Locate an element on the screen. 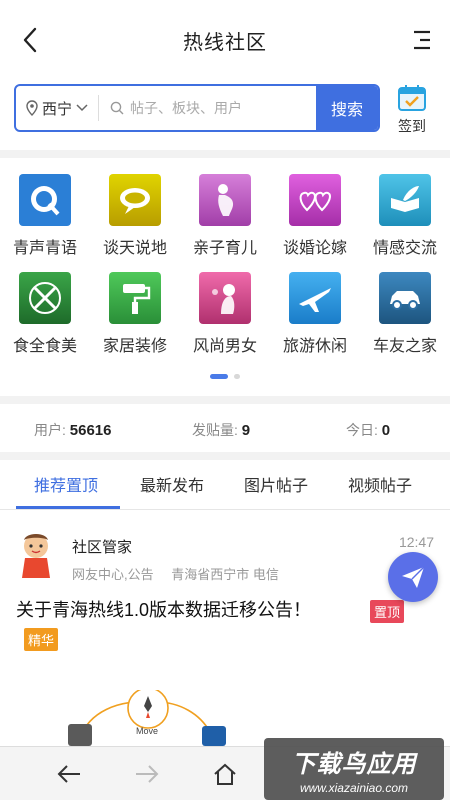  post-image-preview: Move is located at coordinates (160, 718).